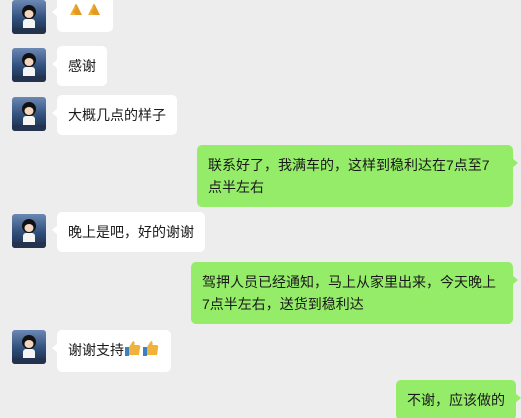 The image size is (521, 418). Describe the element at coordinates (260, 66) in the screenshot. I see `message-row: 感谢` at that location.